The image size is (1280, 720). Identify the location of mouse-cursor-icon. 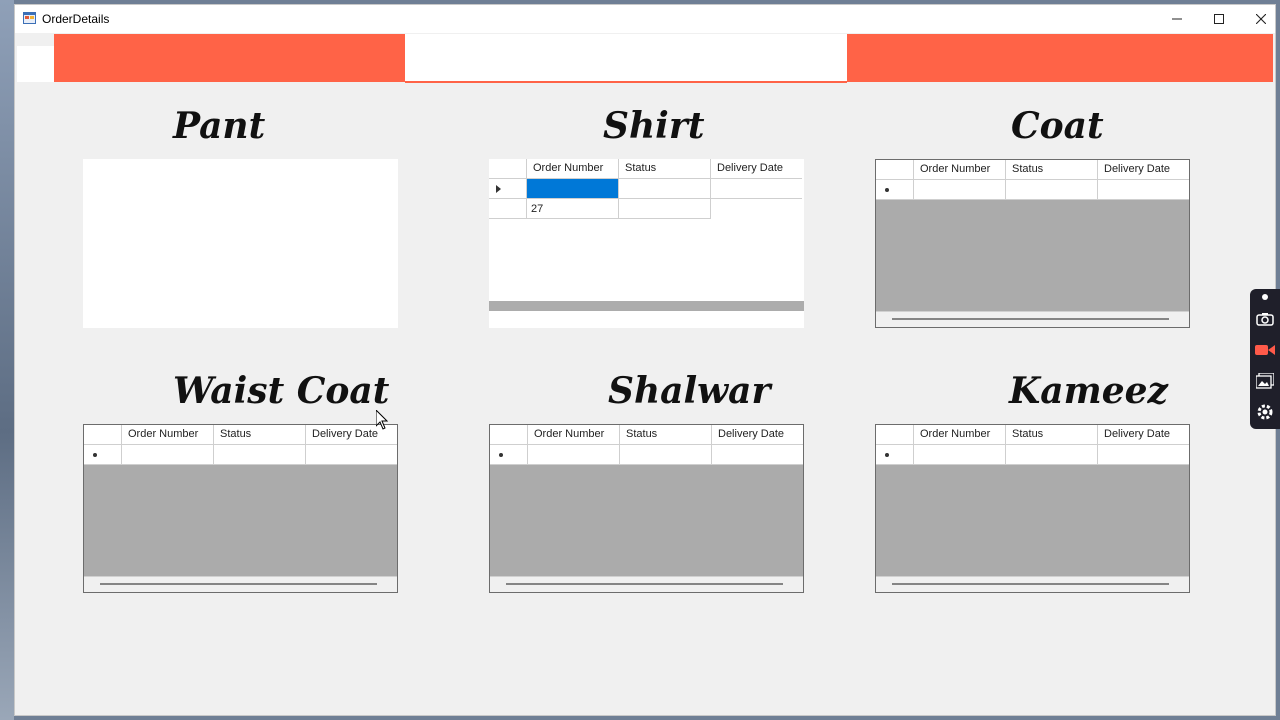
(382, 420).